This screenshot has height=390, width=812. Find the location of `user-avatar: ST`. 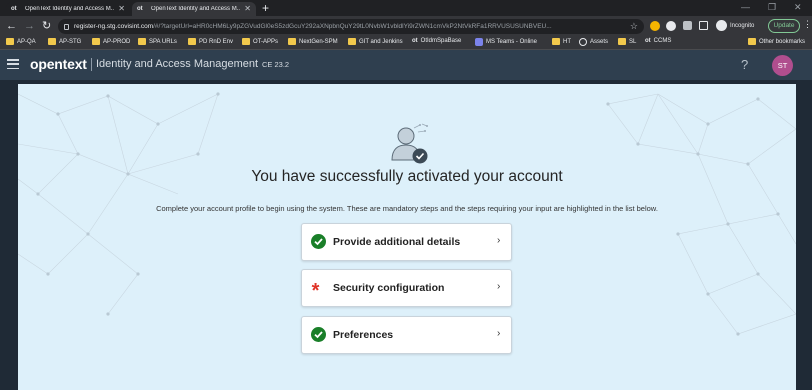

user-avatar: ST is located at coordinates (782, 65).